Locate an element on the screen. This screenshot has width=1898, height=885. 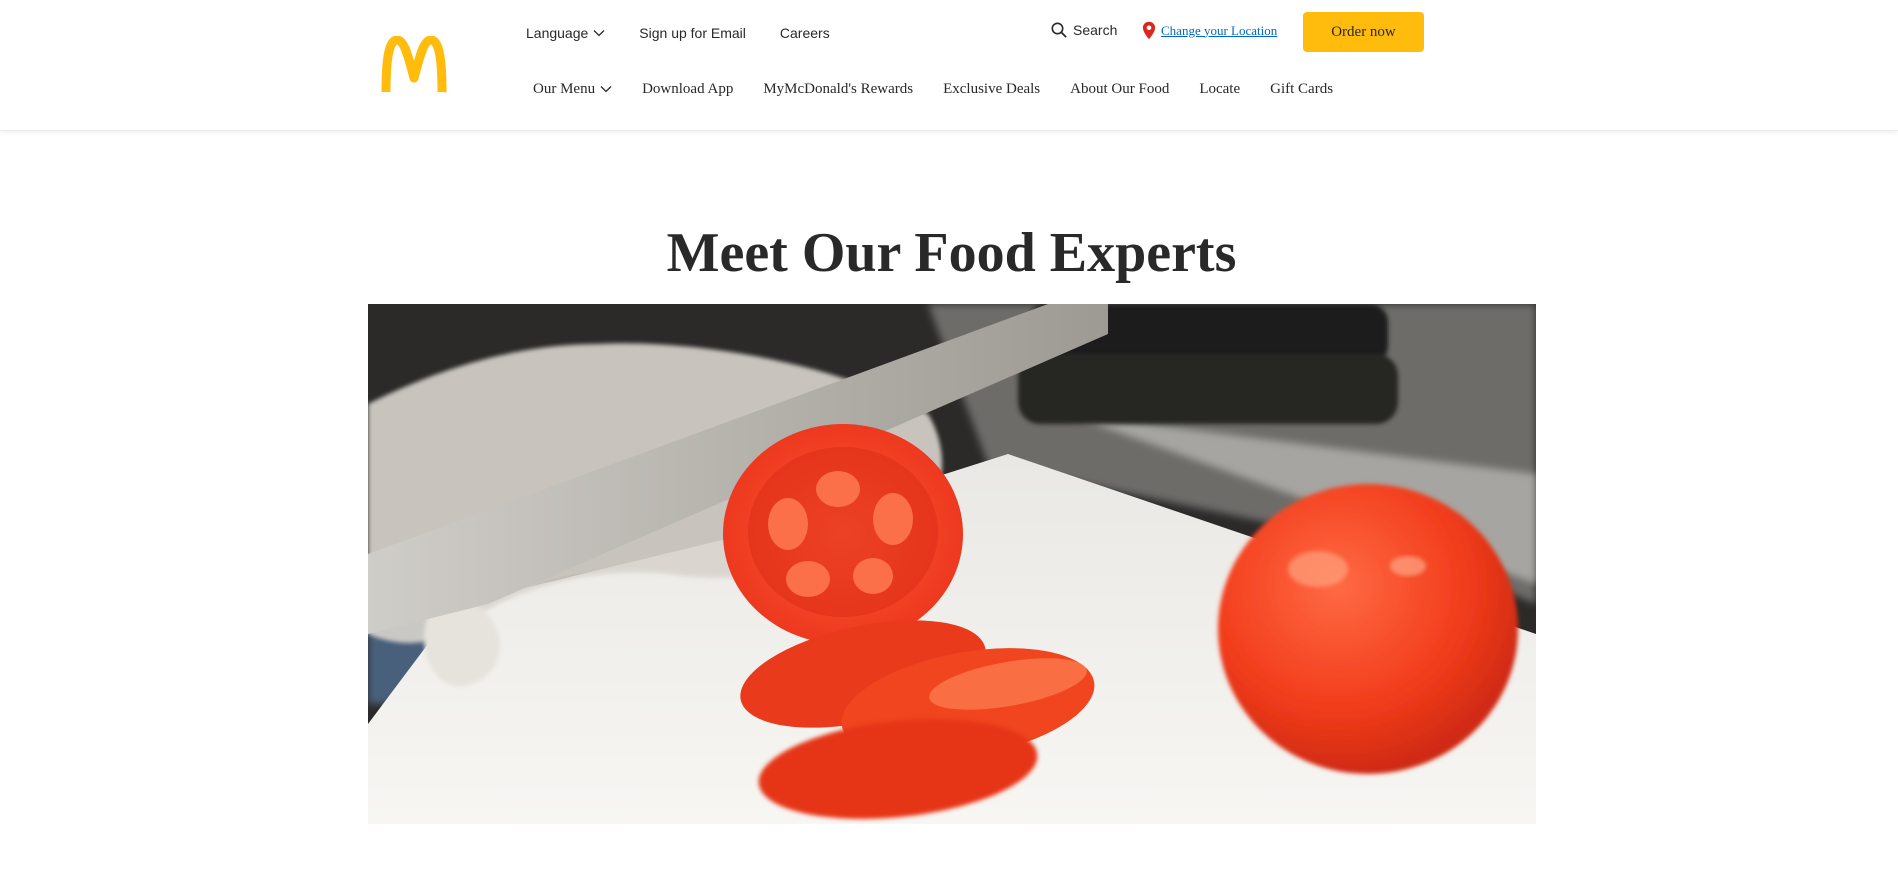
mcdonalds-logo: ® is located at coordinates (414, 65).